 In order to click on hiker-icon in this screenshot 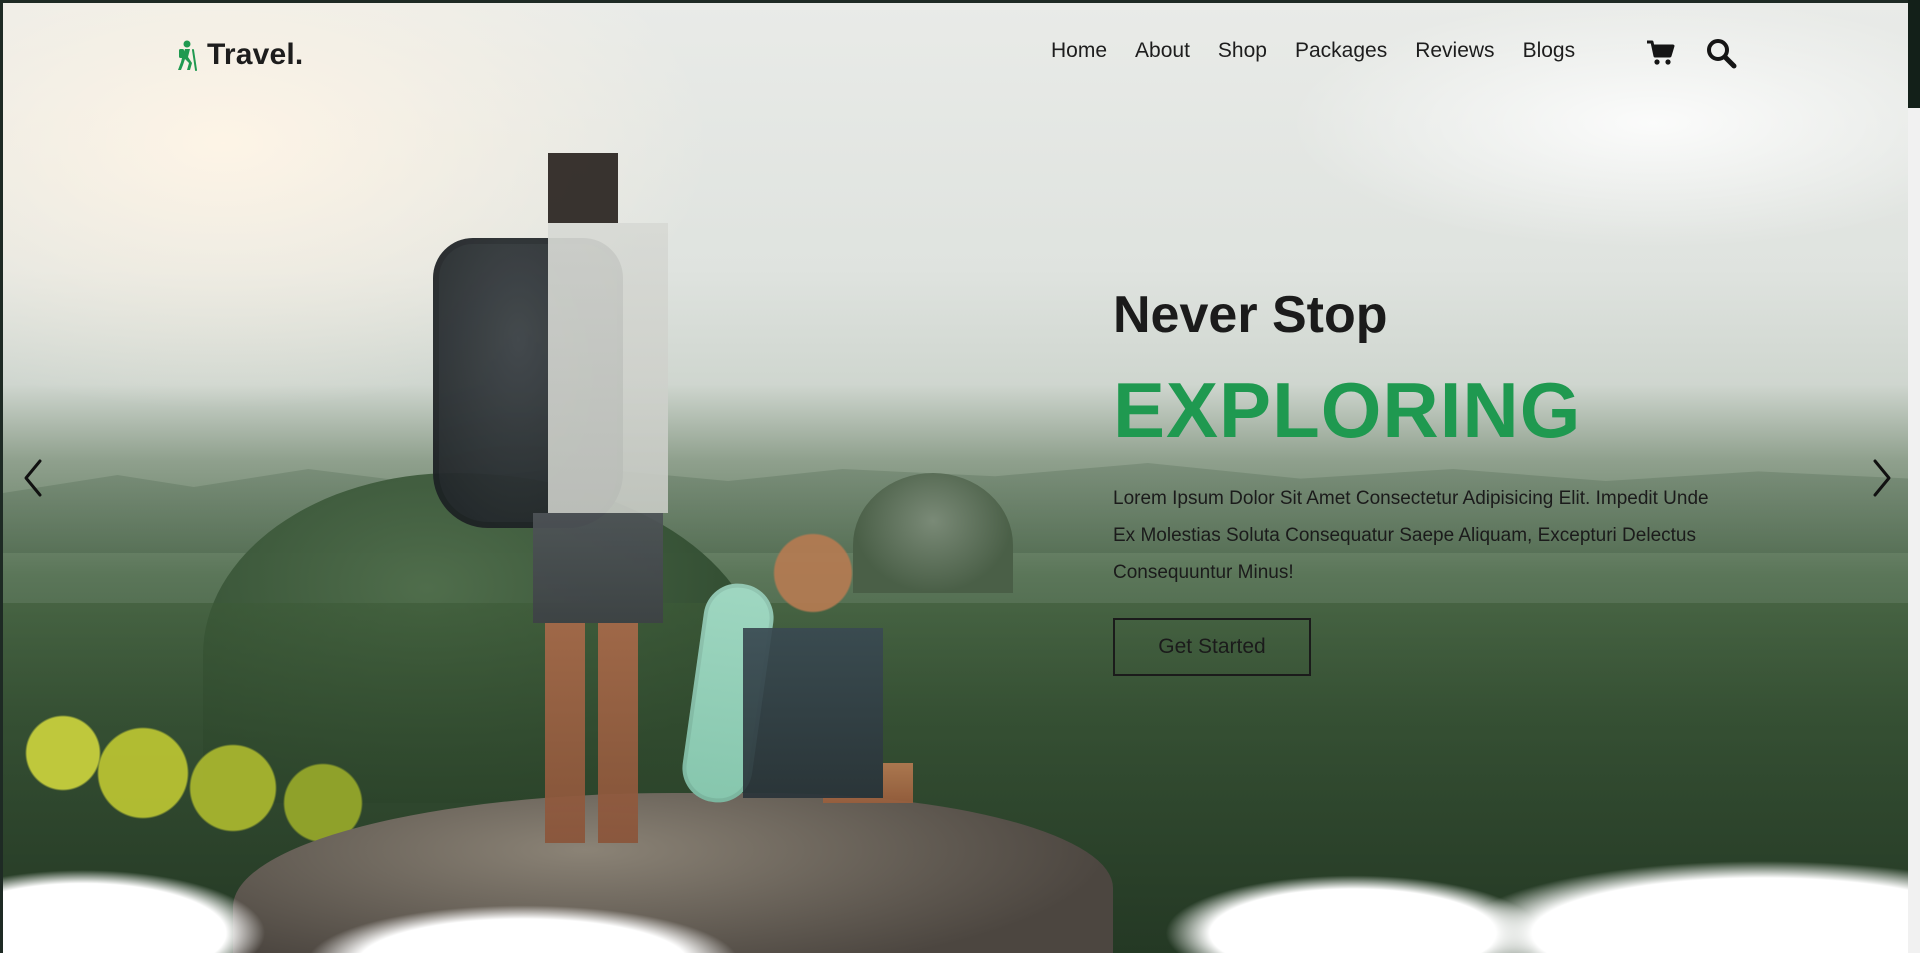, I will do `click(187, 55)`.